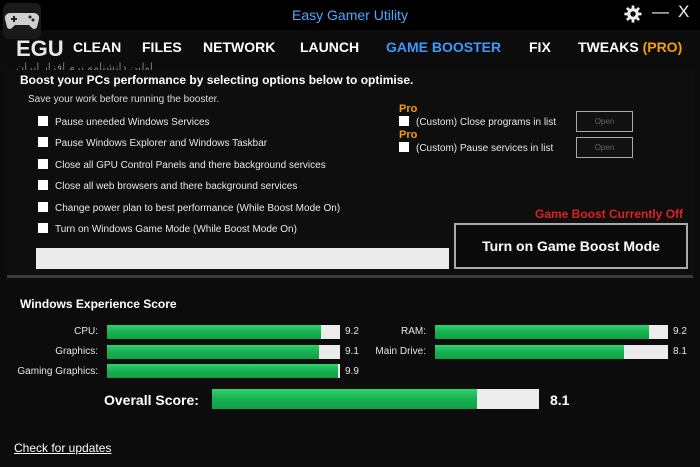 This screenshot has height=467, width=700. What do you see at coordinates (660, 12) in the screenshot?
I see `minimize-button: —` at bounding box center [660, 12].